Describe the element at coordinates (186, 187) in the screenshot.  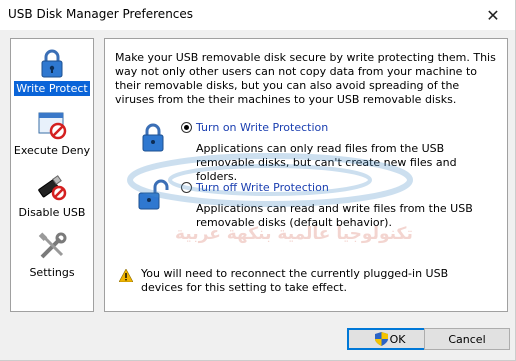
I see `turn-off-radio` at that location.